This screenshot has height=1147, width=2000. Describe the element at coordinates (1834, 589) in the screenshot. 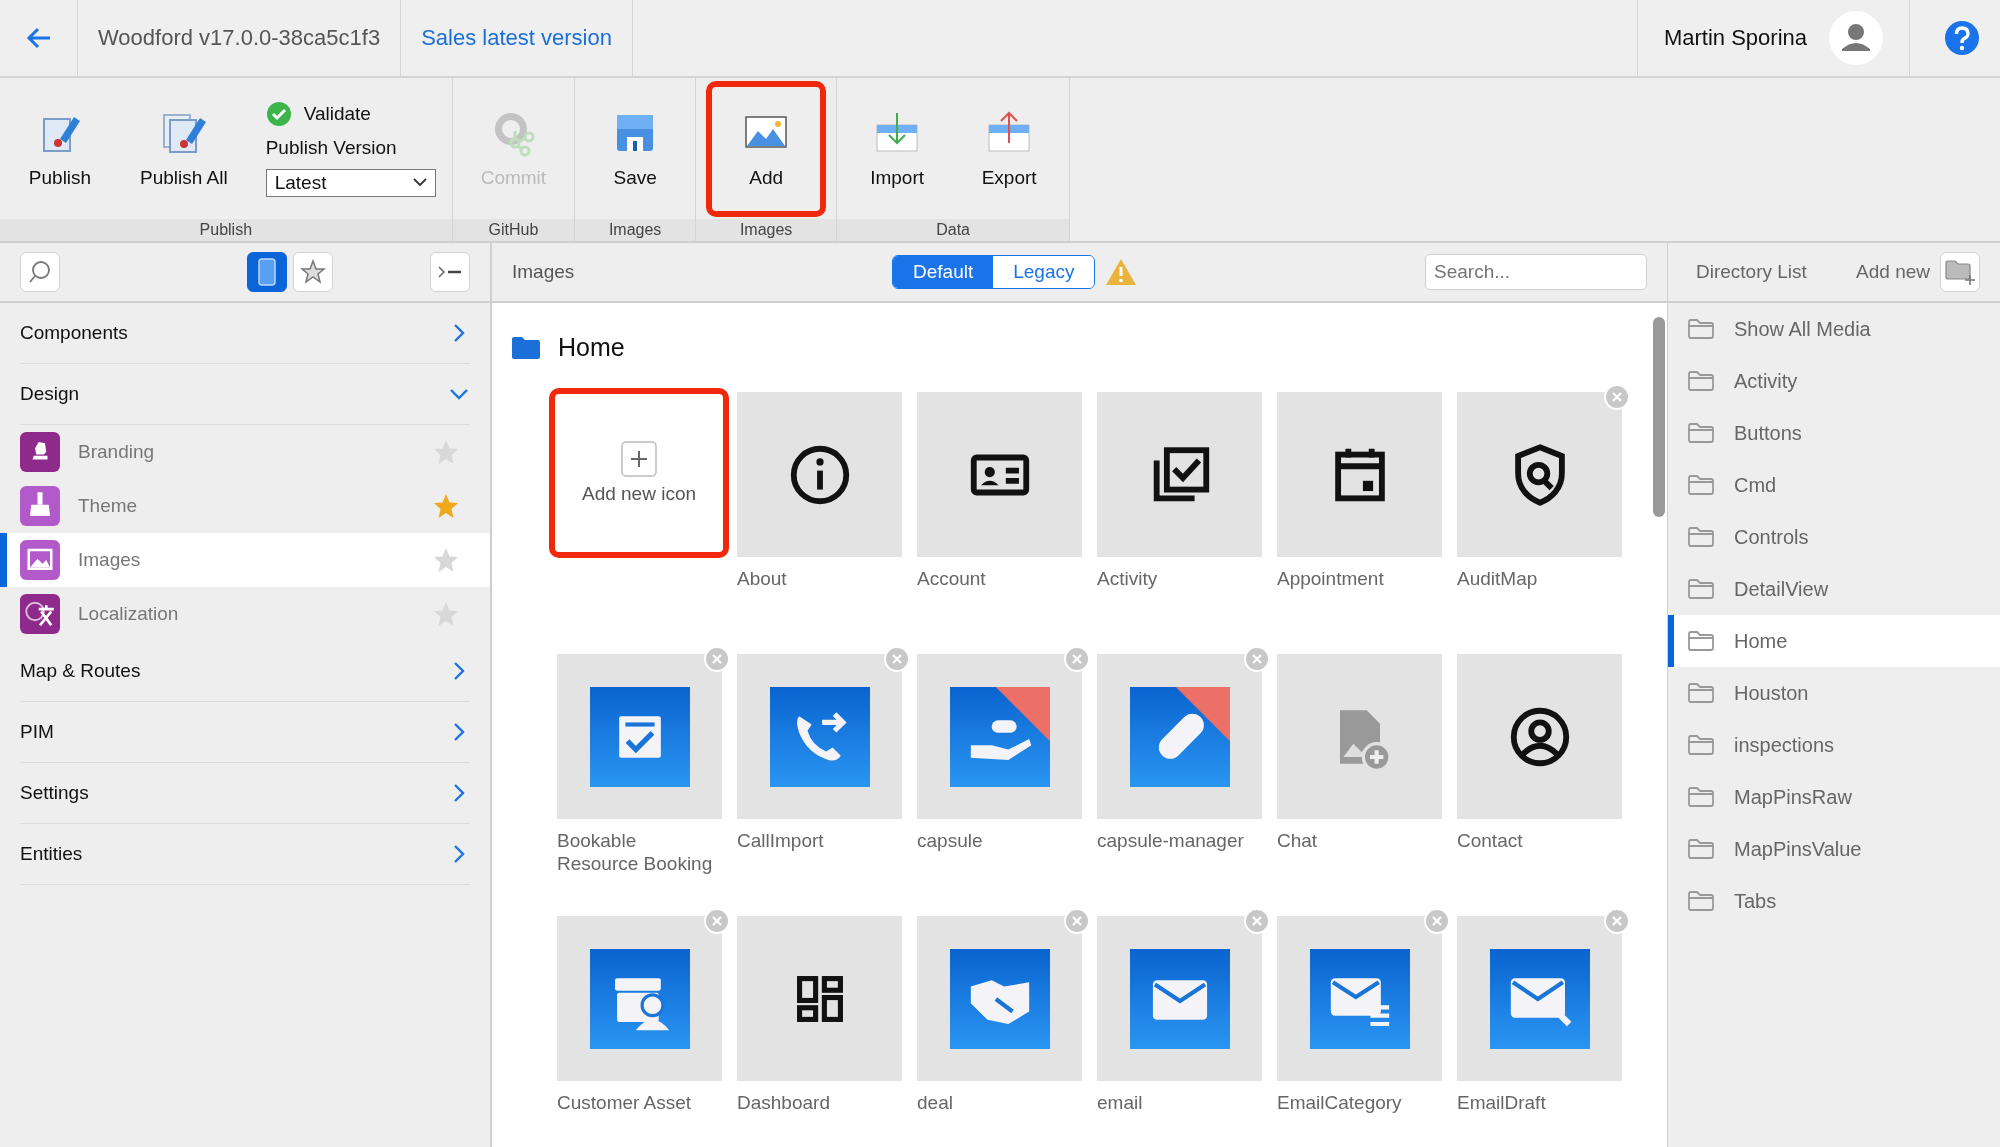

I see `folder-item: DetailView` at that location.